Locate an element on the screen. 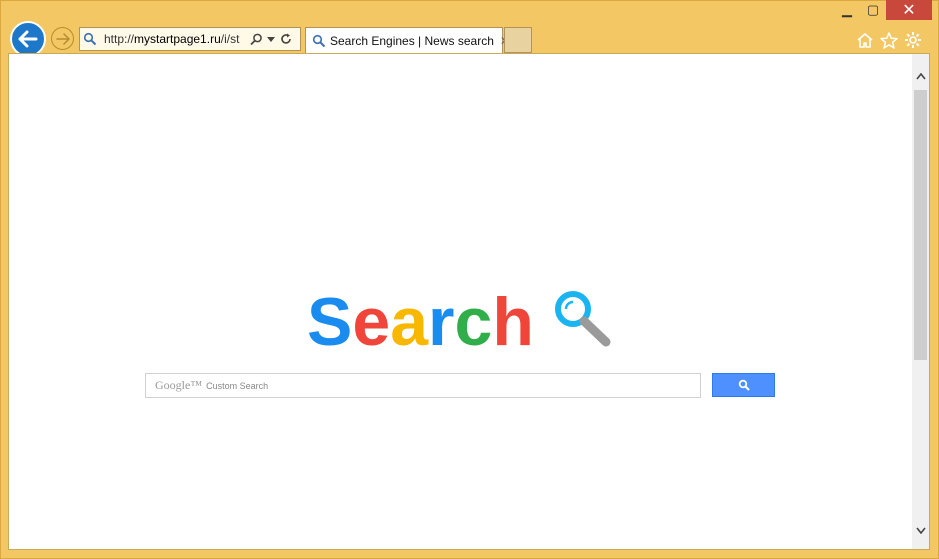  search-logo: S e a r c h is located at coordinates (420, 319).